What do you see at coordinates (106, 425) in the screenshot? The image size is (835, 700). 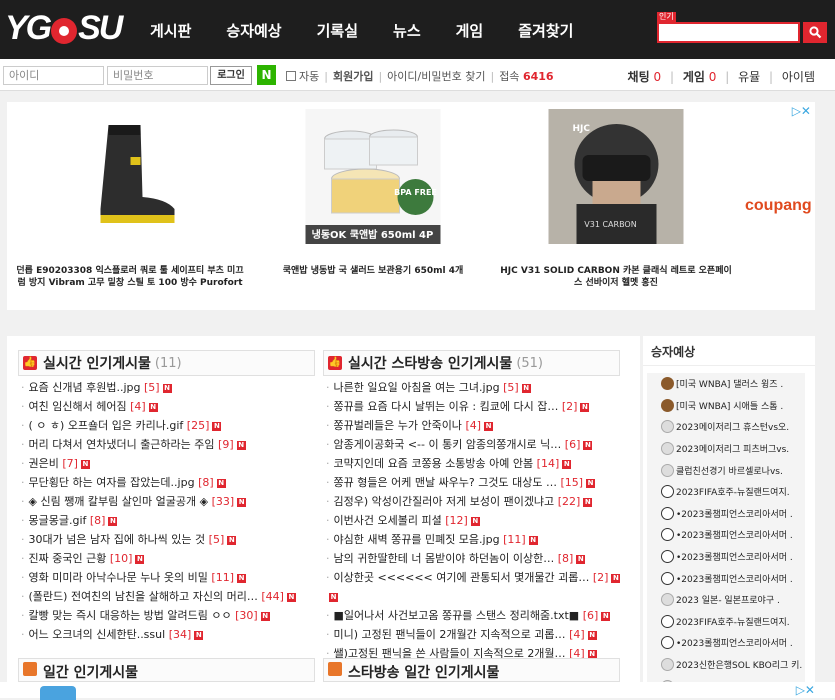 I see `post-title: ( ㅇ ㅎ) 오프숄더 입은 카리나.gif` at bounding box center [106, 425].